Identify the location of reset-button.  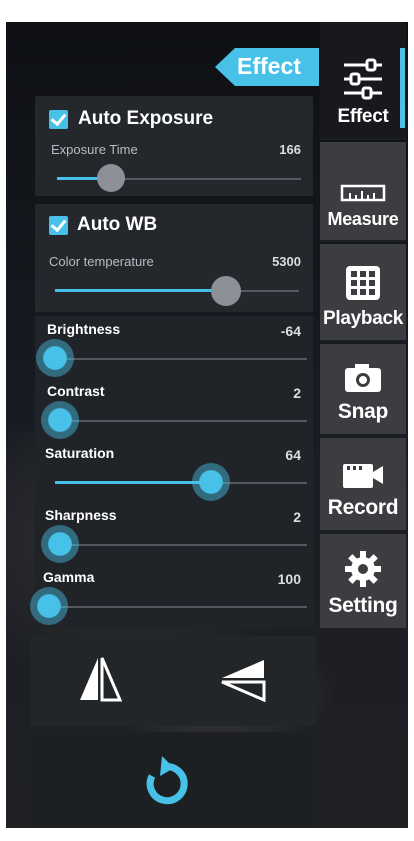
(166, 782).